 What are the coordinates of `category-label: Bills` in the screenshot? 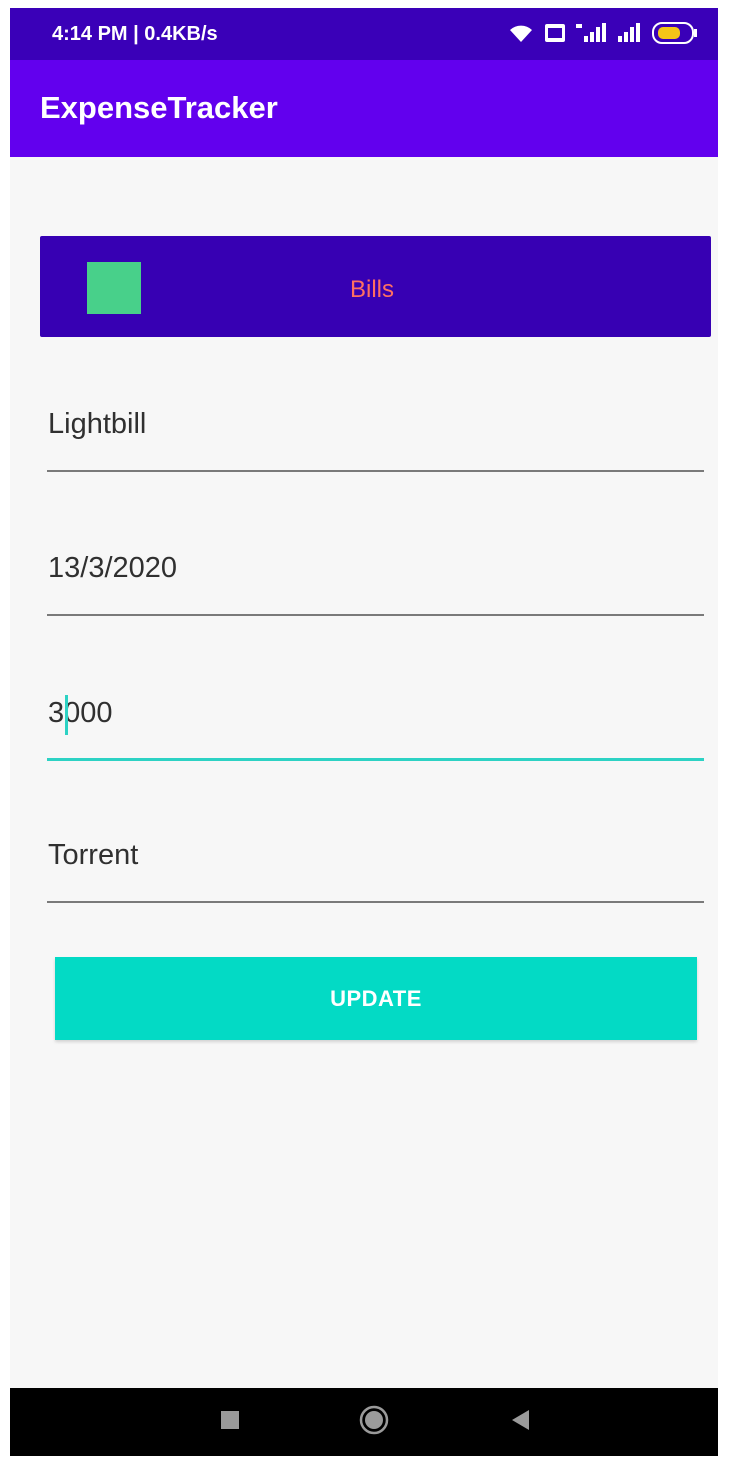 It's located at (372, 289).